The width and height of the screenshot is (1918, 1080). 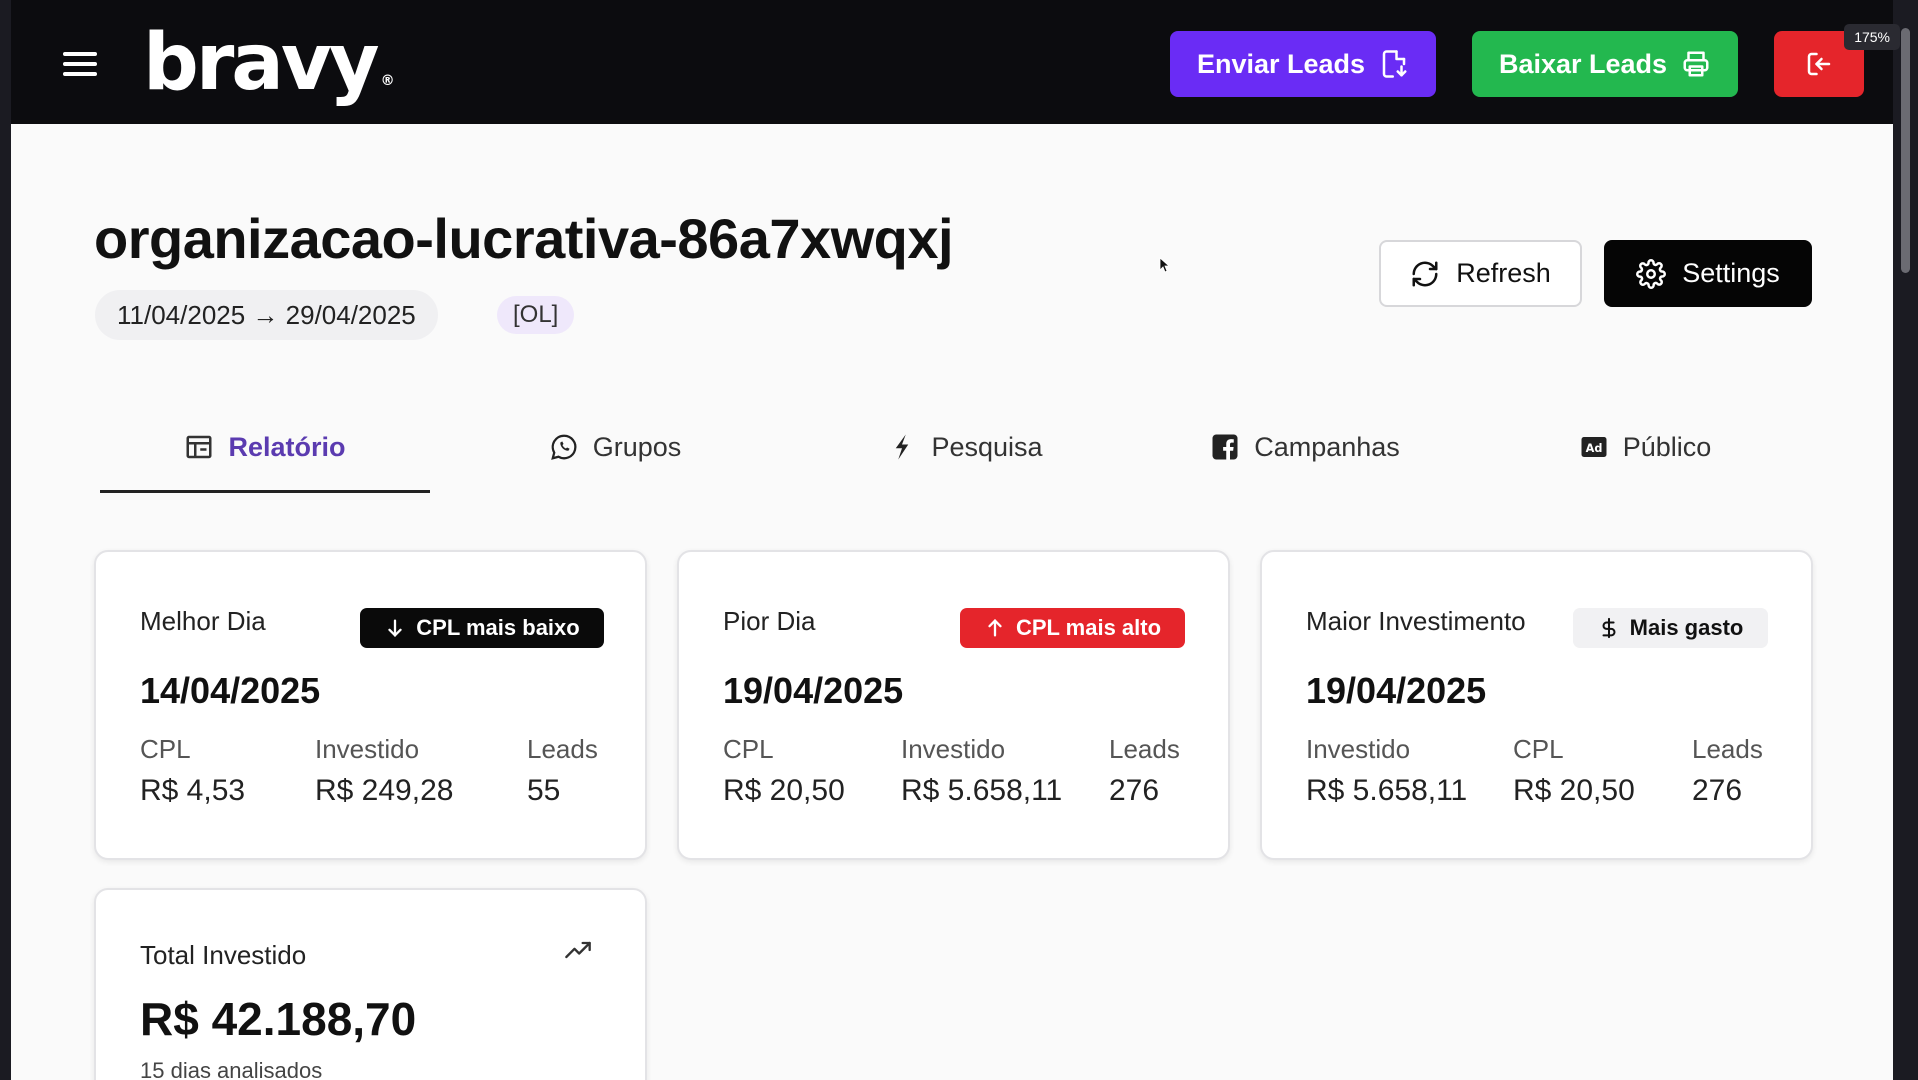 I want to click on stat-value: 55, so click(x=544, y=790).